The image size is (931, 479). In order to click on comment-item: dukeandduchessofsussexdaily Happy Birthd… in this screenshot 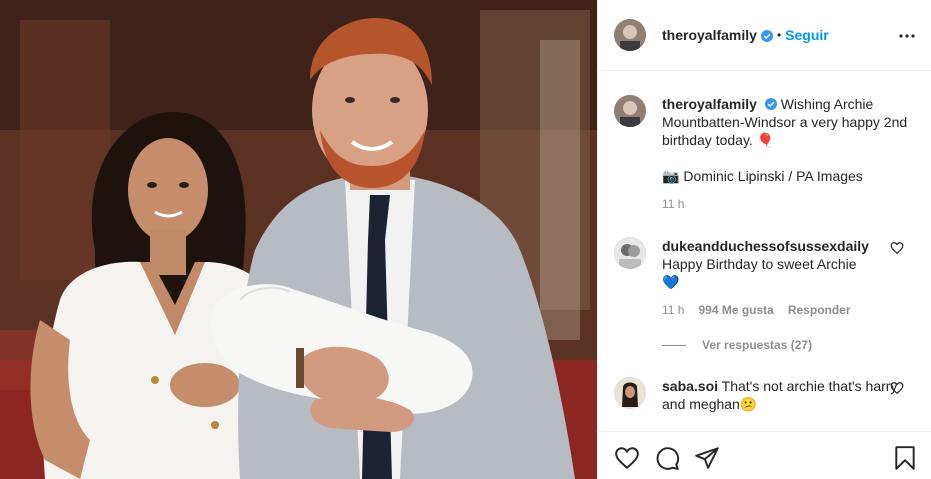, I will do `click(764, 277)`.